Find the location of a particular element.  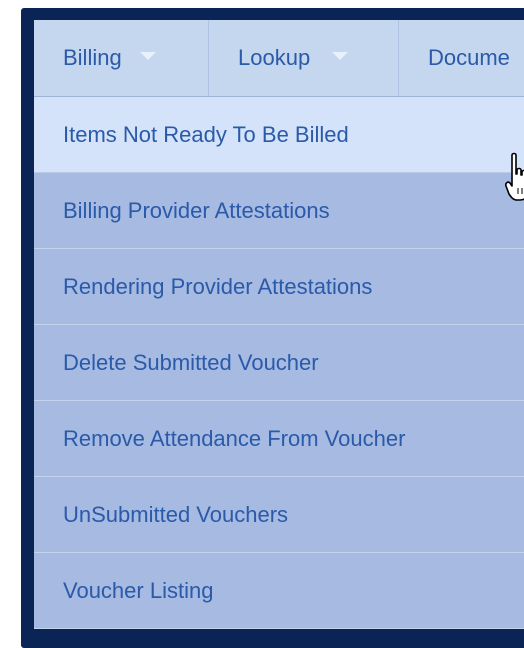

nav-lookup-label: Lookup is located at coordinates (274, 57).